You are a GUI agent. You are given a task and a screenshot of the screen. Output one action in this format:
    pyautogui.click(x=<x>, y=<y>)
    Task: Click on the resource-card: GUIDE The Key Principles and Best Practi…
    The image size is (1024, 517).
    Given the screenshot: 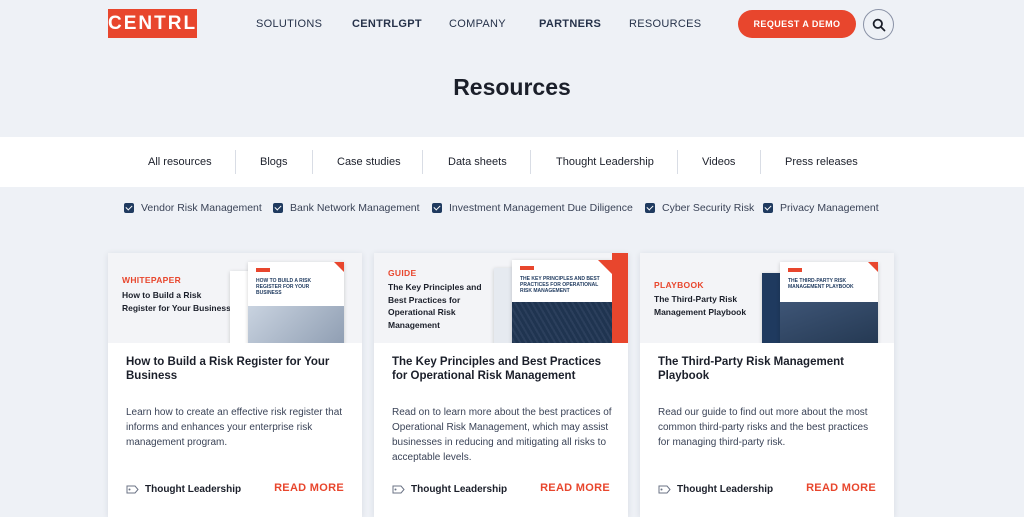 What is the action you would take?
    pyautogui.click(x=501, y=385)
    